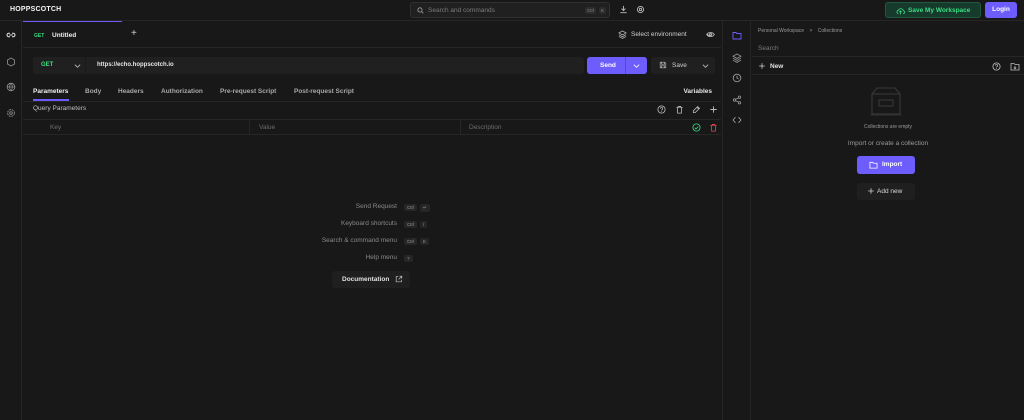 This screenshot has height=420, width=1024. What do you see at coordinates (461, 10) in the screenshot?
I see `search-placeholder: Search and commands` at bounding box center [461, 10].